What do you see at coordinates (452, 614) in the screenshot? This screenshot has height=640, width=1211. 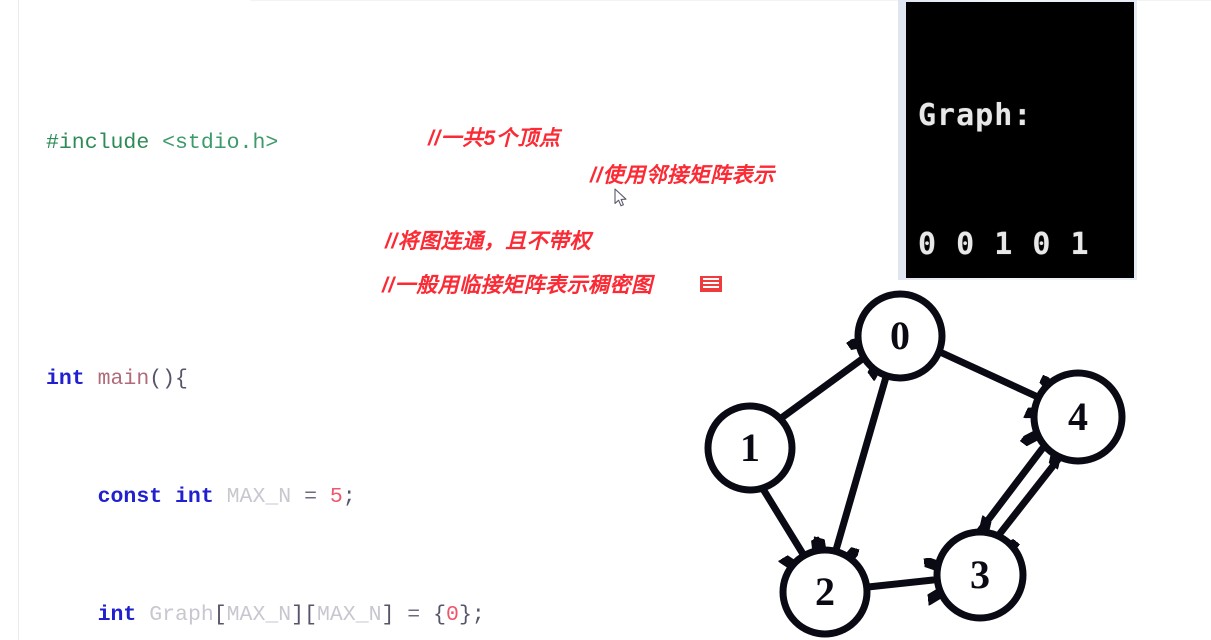 I see `num-0-init: 0` at bounding box center [452, 614].